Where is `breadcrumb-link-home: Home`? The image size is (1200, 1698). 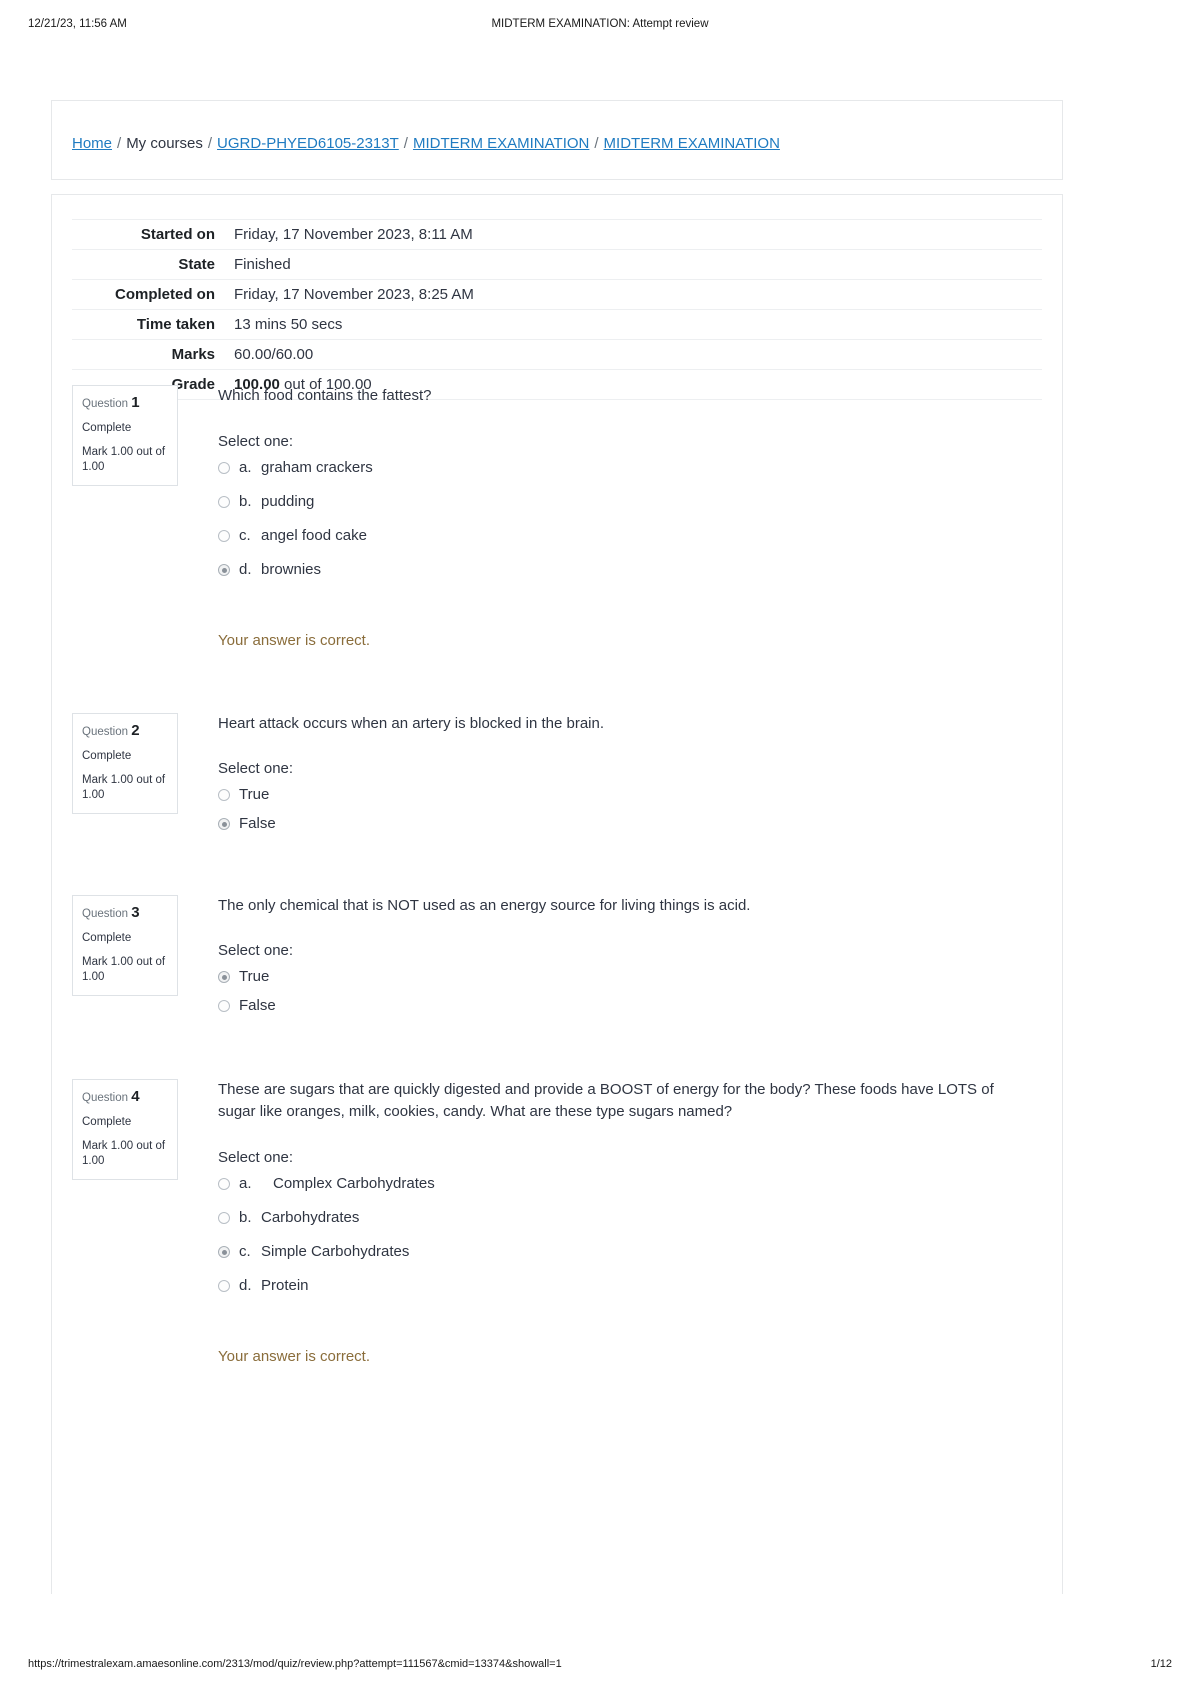
breadcrumb-link-home: Home is located at coordinates (92, 143).